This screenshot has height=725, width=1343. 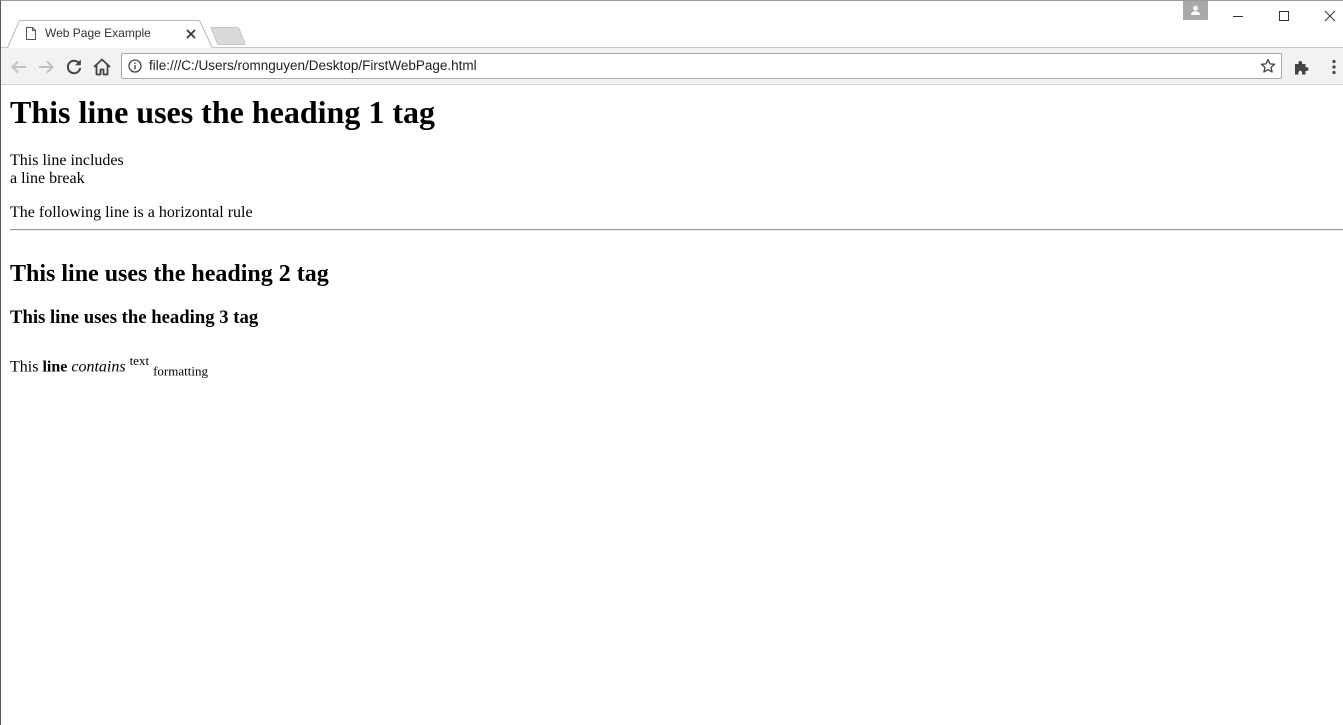 I want to click on heading-2: This line uses the heading 2 tag, so click(x=169, y=274).